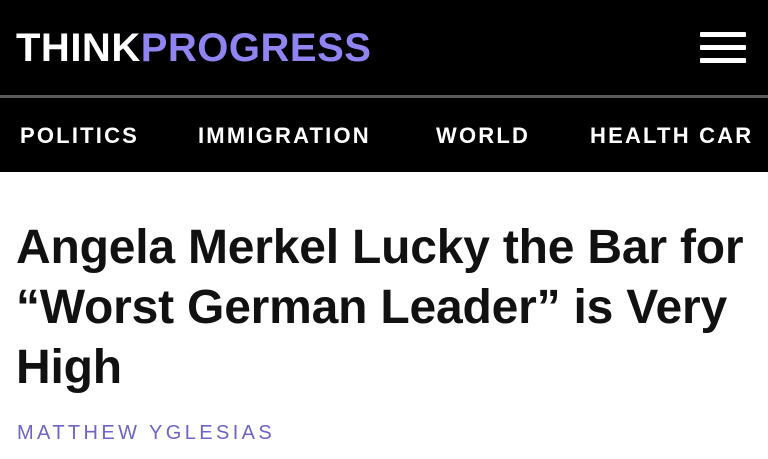 This screenshot has width=768, height=459. What do you see at coordinates (284, 136) in the screenshot?
I see `nav-item-immigration: IMMIGRATION` at bounding box center [284, 136].